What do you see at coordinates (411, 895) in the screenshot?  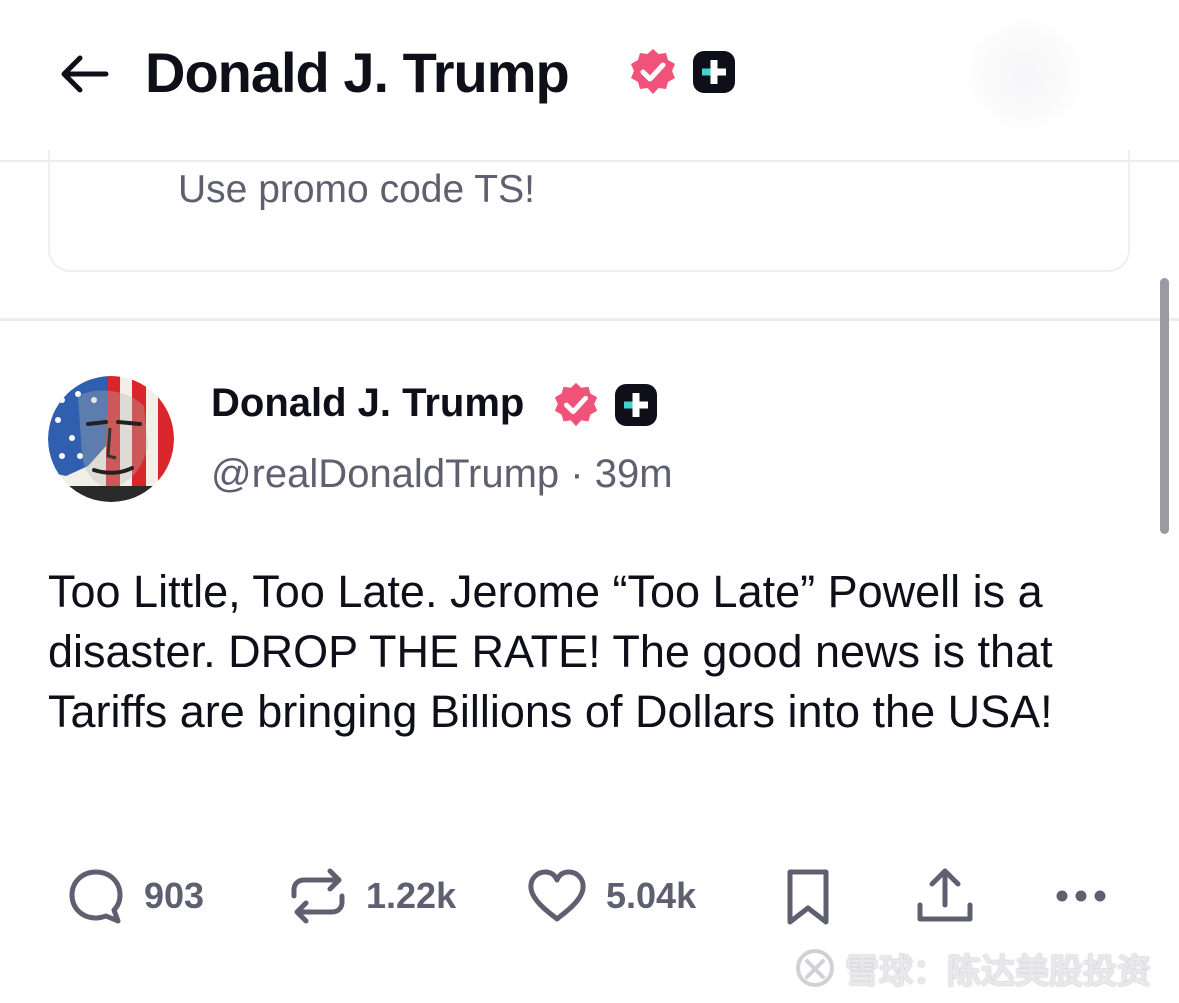 I see `retruth-count: 1.22k` at bounding box center [411, 895].